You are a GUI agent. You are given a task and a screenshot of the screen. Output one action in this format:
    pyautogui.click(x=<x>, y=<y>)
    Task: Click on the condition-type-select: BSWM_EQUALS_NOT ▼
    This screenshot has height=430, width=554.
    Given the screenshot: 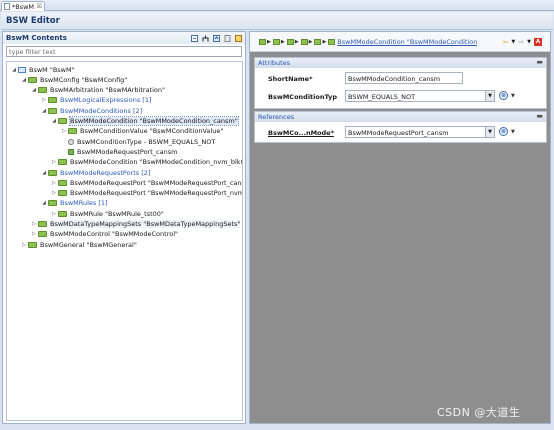 What is the action you would take?
    pyautogui.click(x=420, y=96)
    